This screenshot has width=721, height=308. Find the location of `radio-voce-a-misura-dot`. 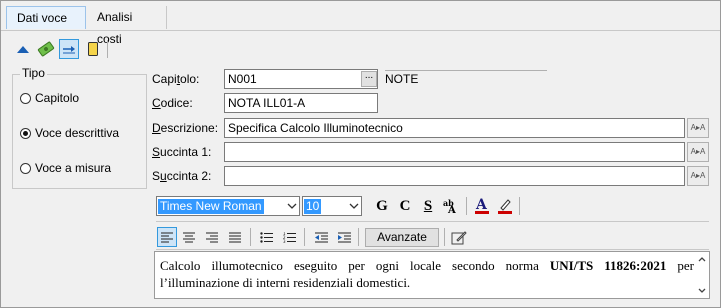

radio-voce-a-misura-dot is located at coordinates (25, 168).